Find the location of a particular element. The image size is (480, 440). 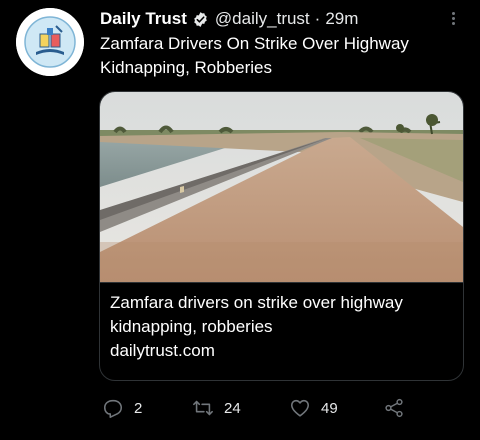

share-icon is located at coordinates (394, 408).